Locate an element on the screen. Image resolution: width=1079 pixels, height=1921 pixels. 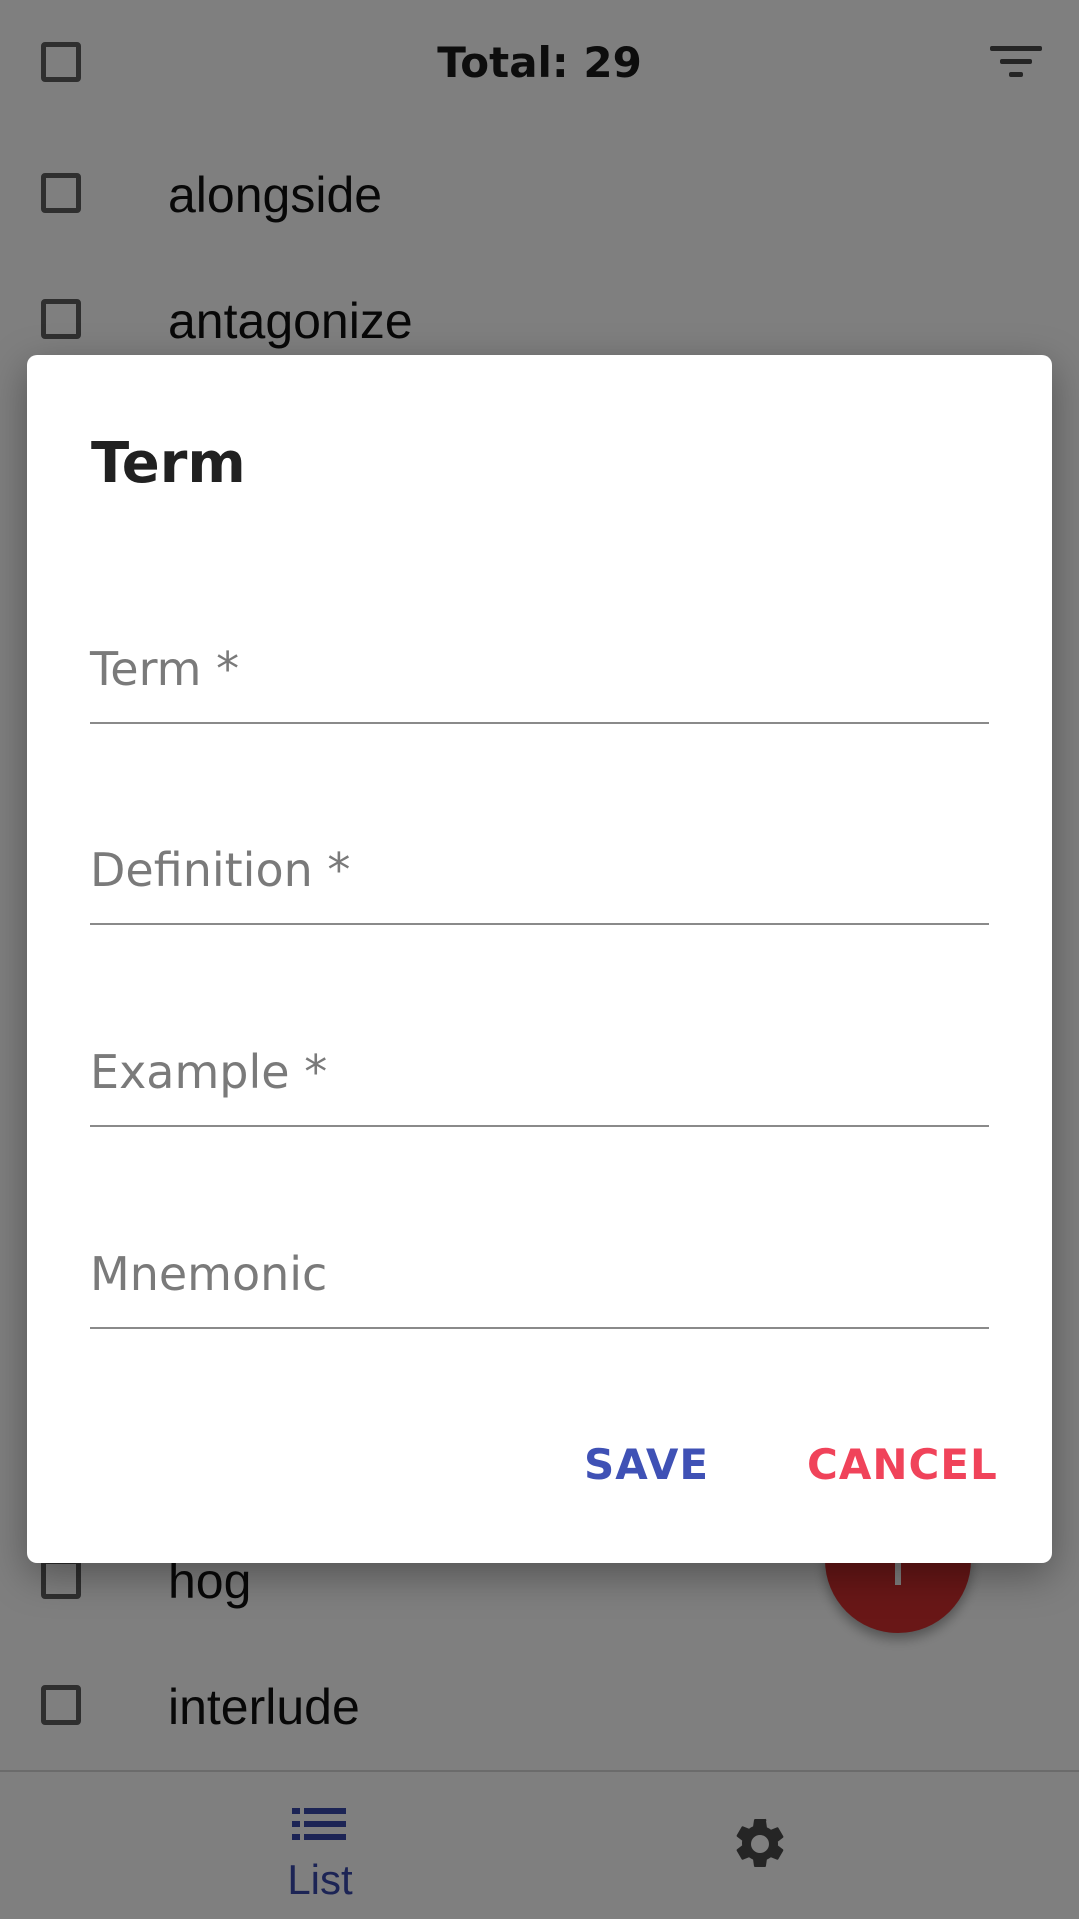
definition-field: Definition * is located at coordinates (539, 874).